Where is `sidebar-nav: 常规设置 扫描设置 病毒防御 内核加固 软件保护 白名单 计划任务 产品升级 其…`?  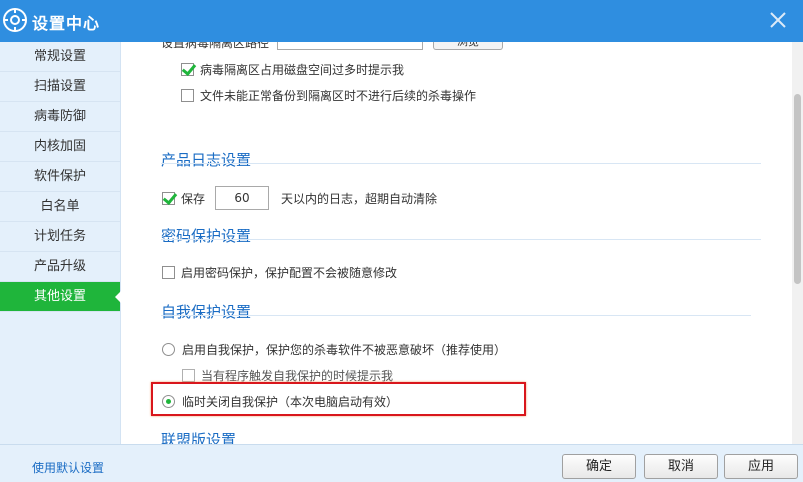
sidebar-nav: 常规设置 扫描设置 病毒防御 内核加固 软件保护 白名单 计划任务 产品升级 其… is located at coordinates (60, 243).